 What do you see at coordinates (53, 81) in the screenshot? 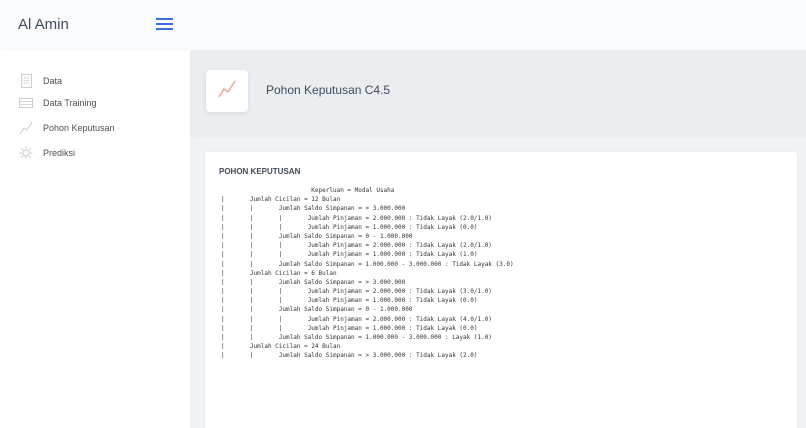
I see `sidebar-item-label: Data` at bounding box center [53, 81].